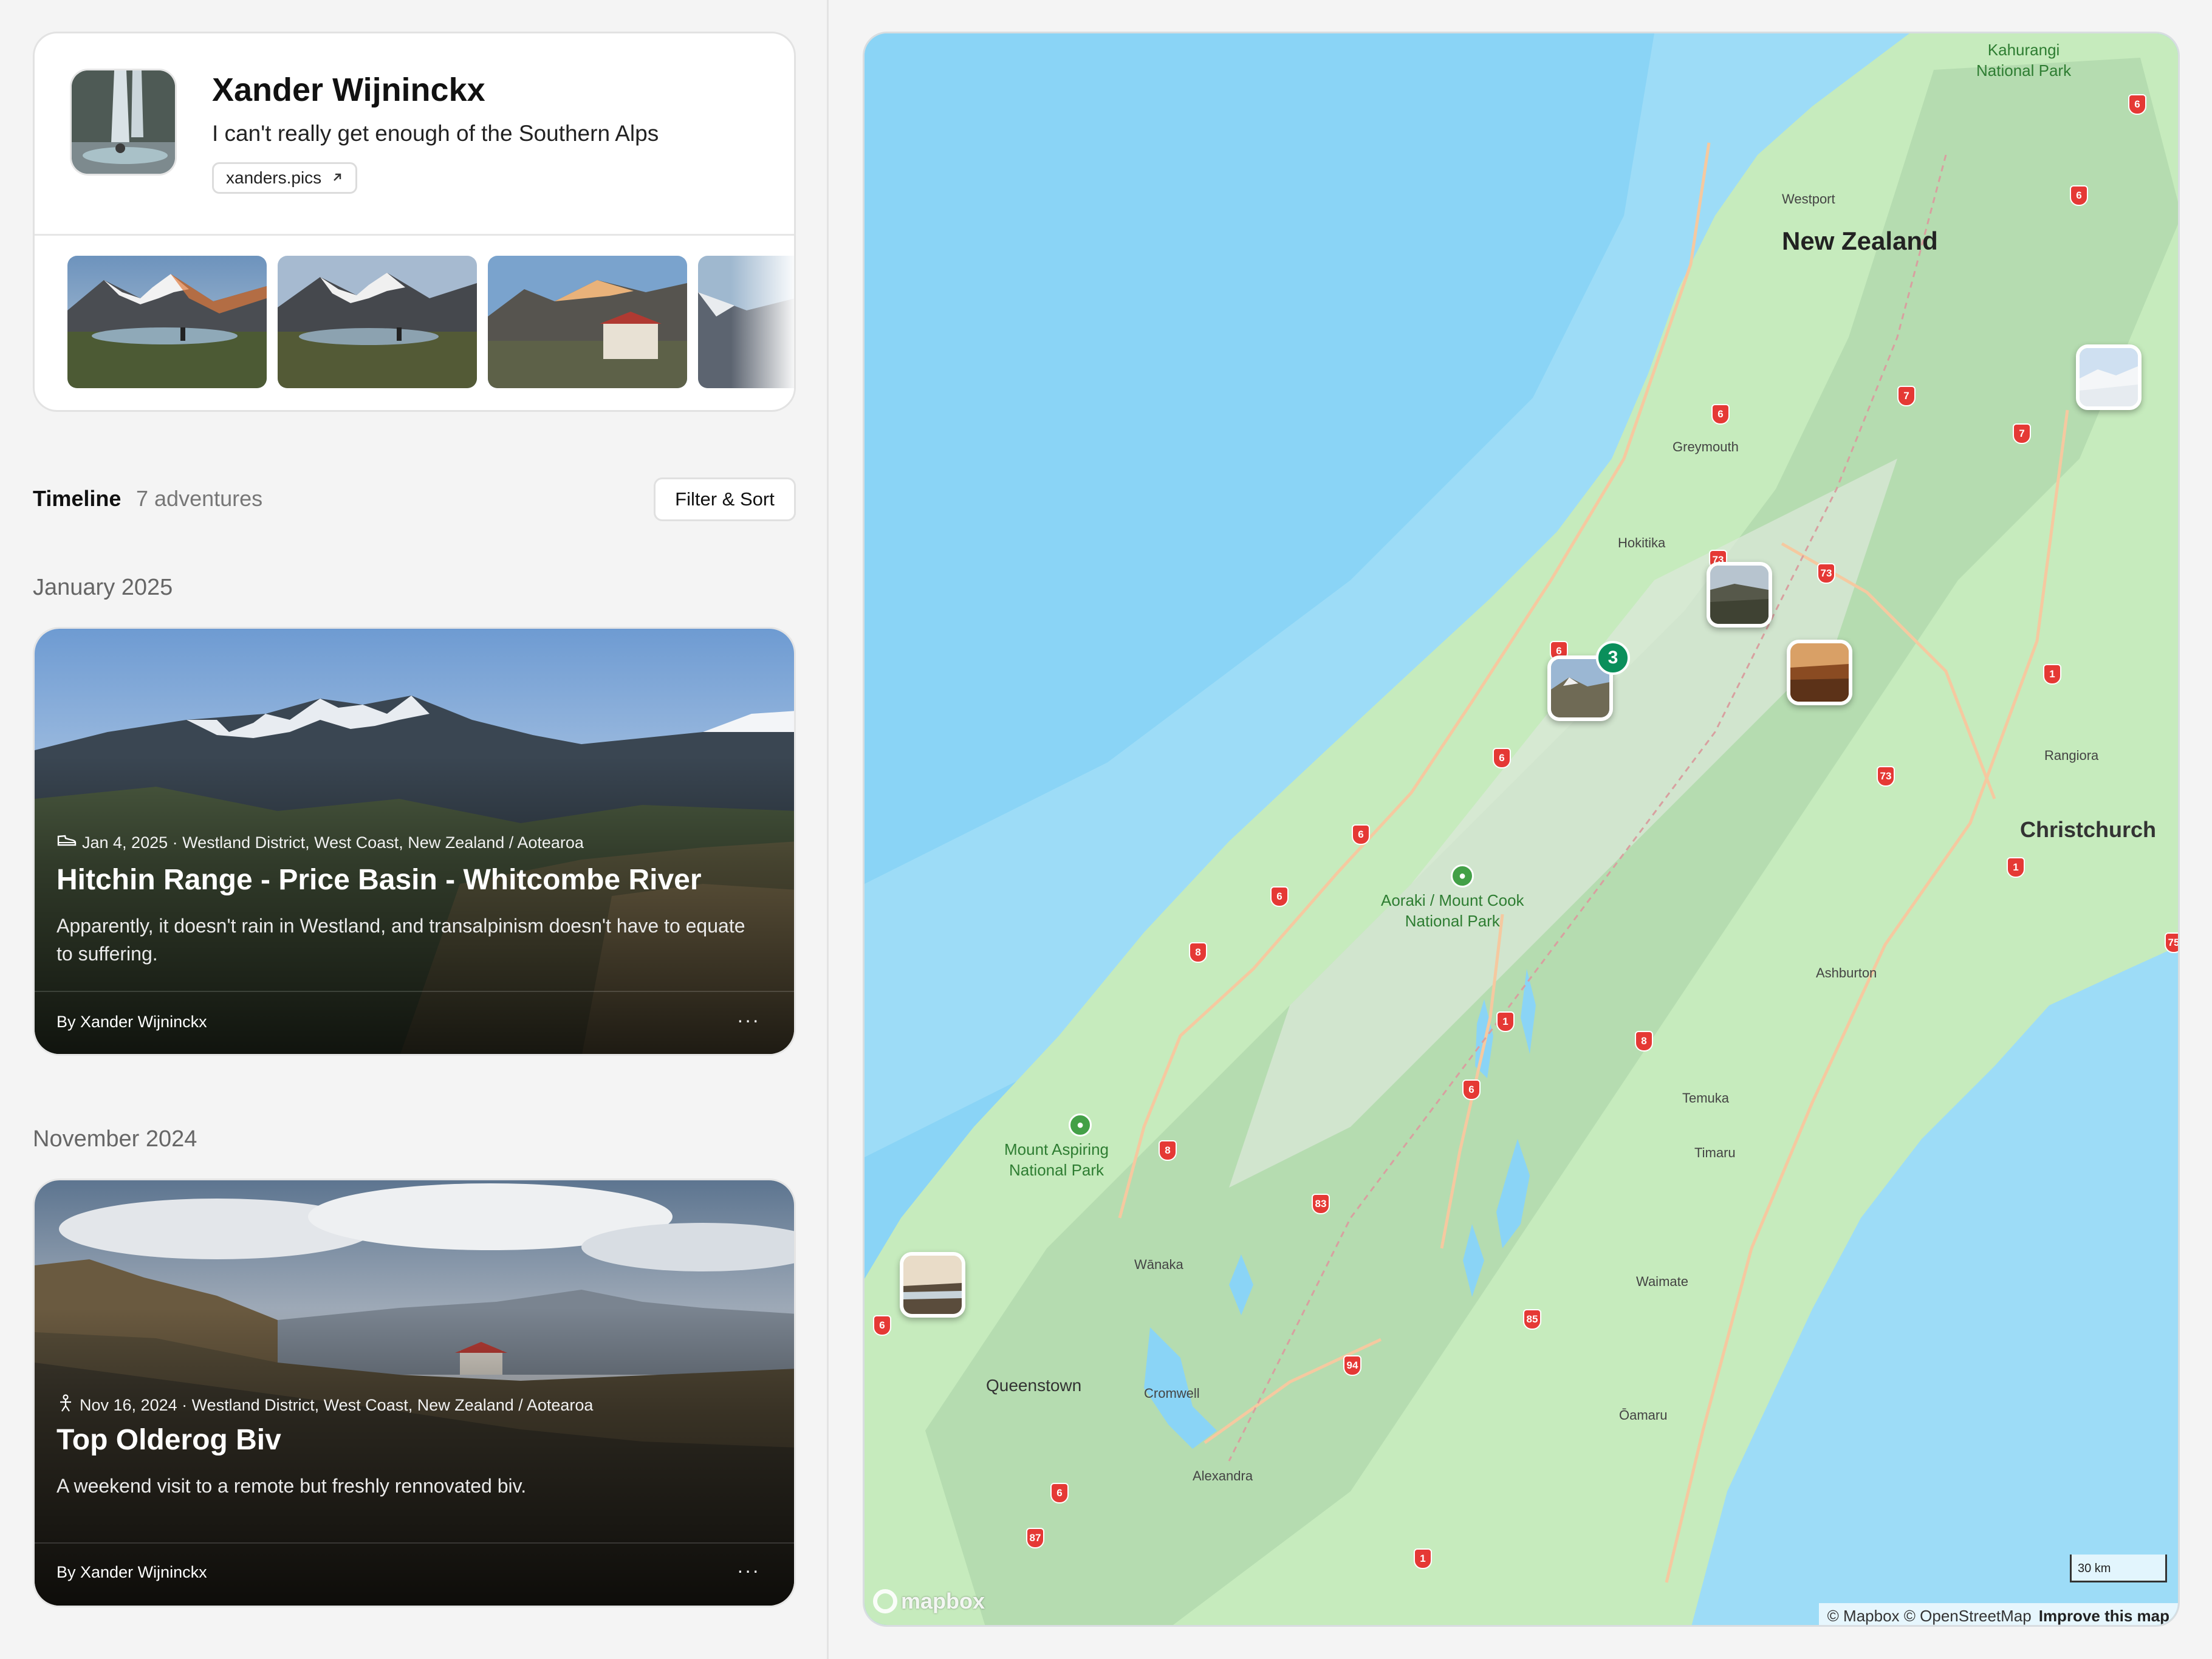 This screenshot has width=2212, height=1659. Describe the element at coordinates (348, 90) in the screenshot. I see `profile-name: Xander Wijninckx` at that location.